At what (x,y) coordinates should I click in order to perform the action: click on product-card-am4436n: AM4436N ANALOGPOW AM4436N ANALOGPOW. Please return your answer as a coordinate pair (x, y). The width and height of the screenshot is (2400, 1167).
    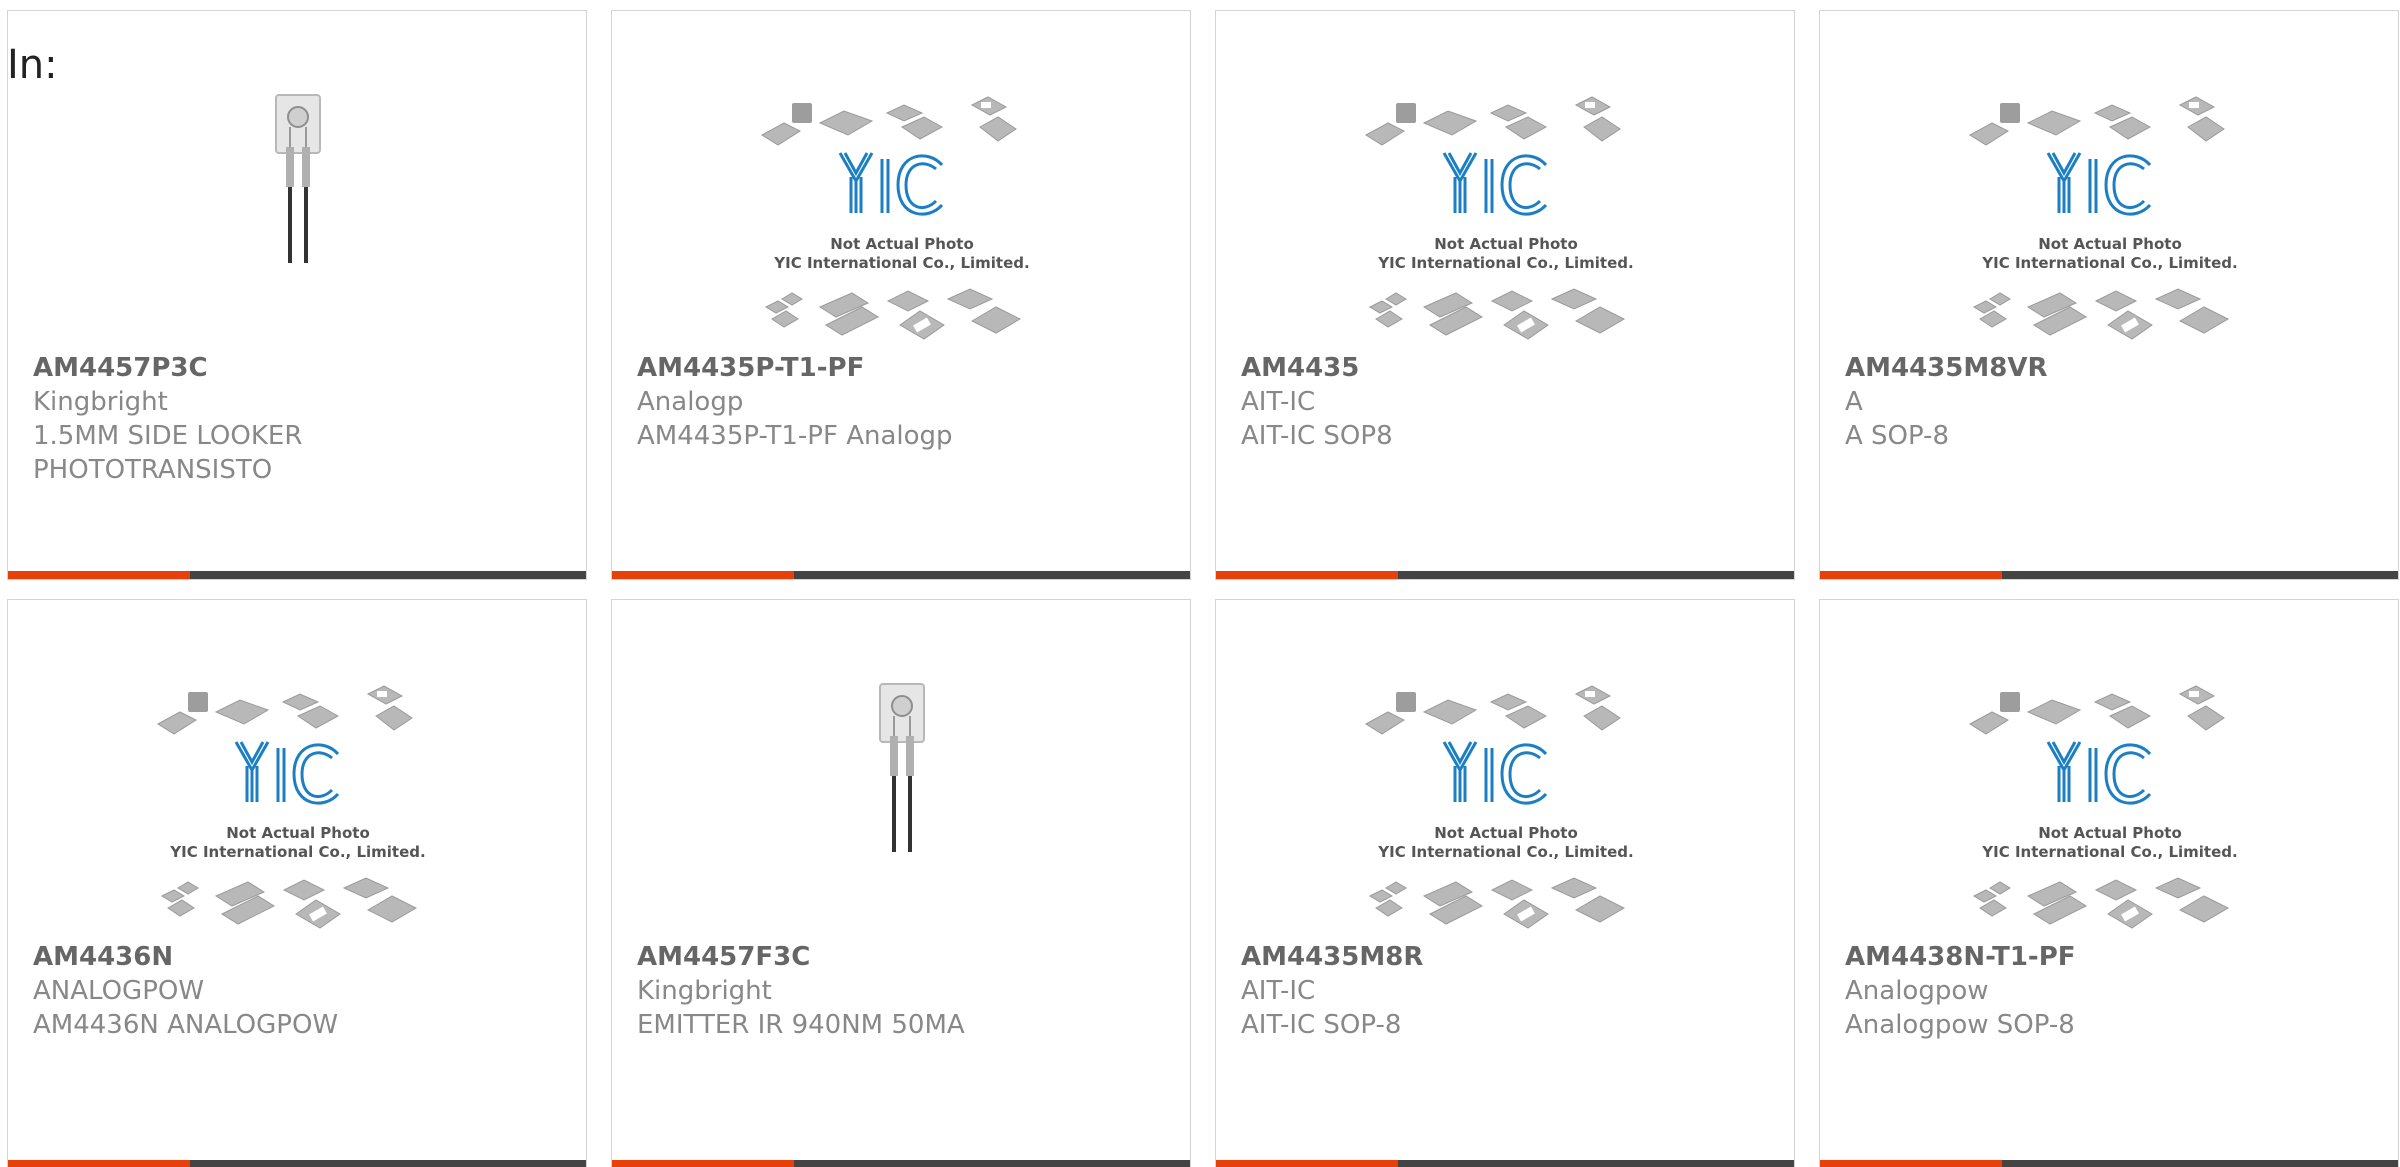
    Looking at the image, I should click on (297, 883).